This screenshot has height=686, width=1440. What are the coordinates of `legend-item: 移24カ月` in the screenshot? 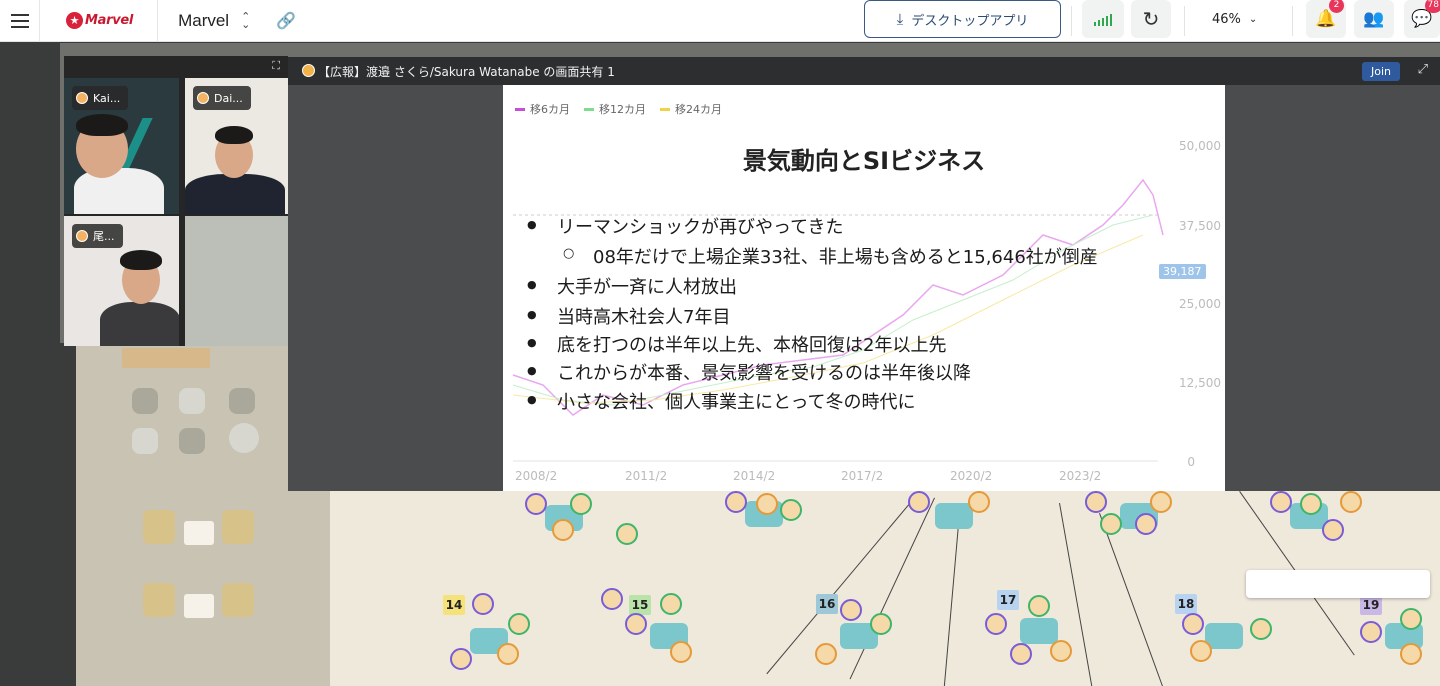 It's located at (691, 109).